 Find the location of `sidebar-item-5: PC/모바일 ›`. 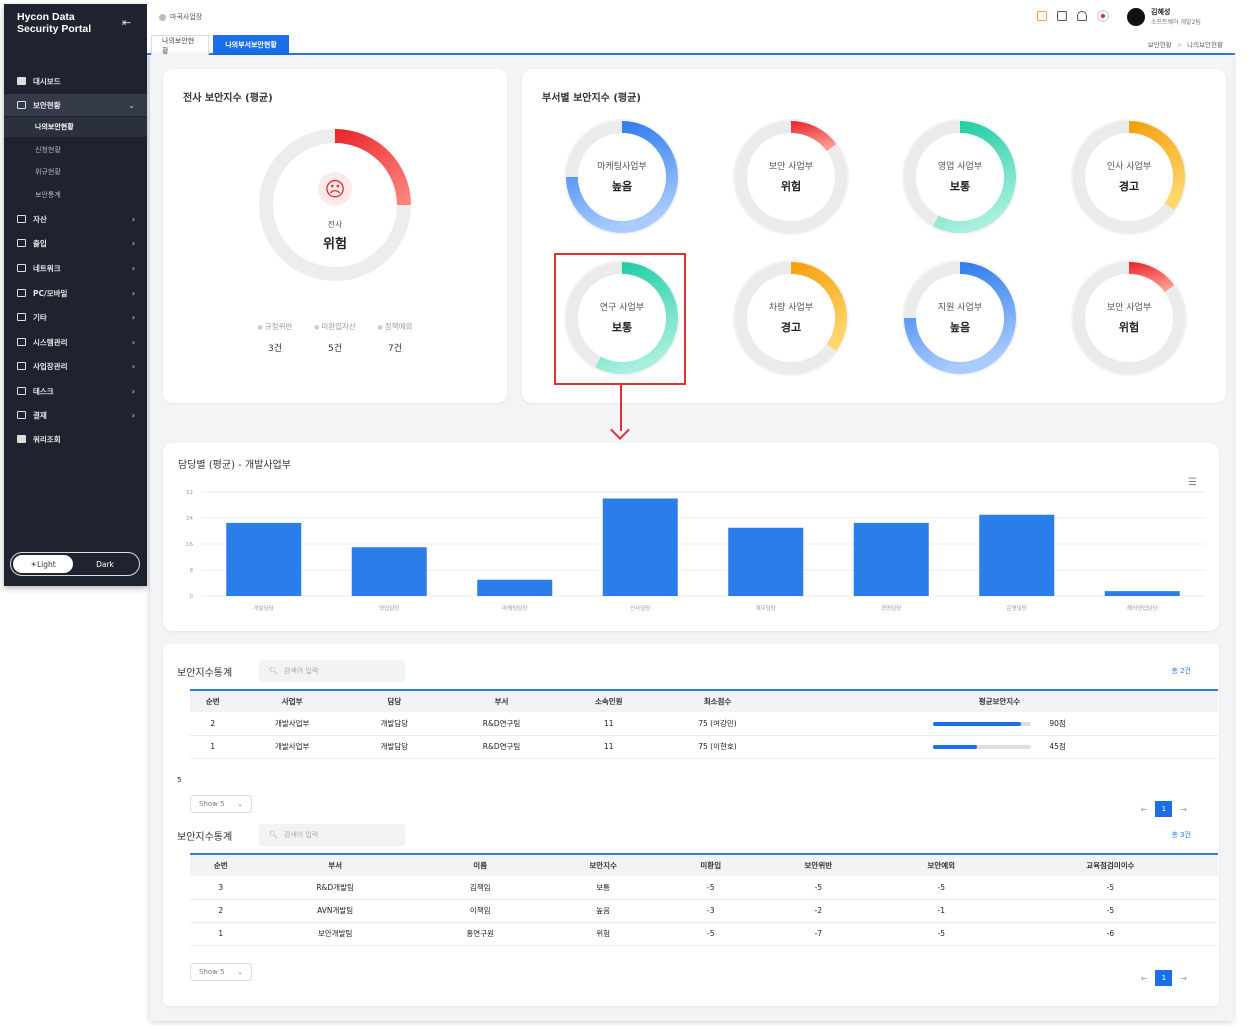

sidebar-item-5: PC/모바일 › is located at coordinates (75, 293).